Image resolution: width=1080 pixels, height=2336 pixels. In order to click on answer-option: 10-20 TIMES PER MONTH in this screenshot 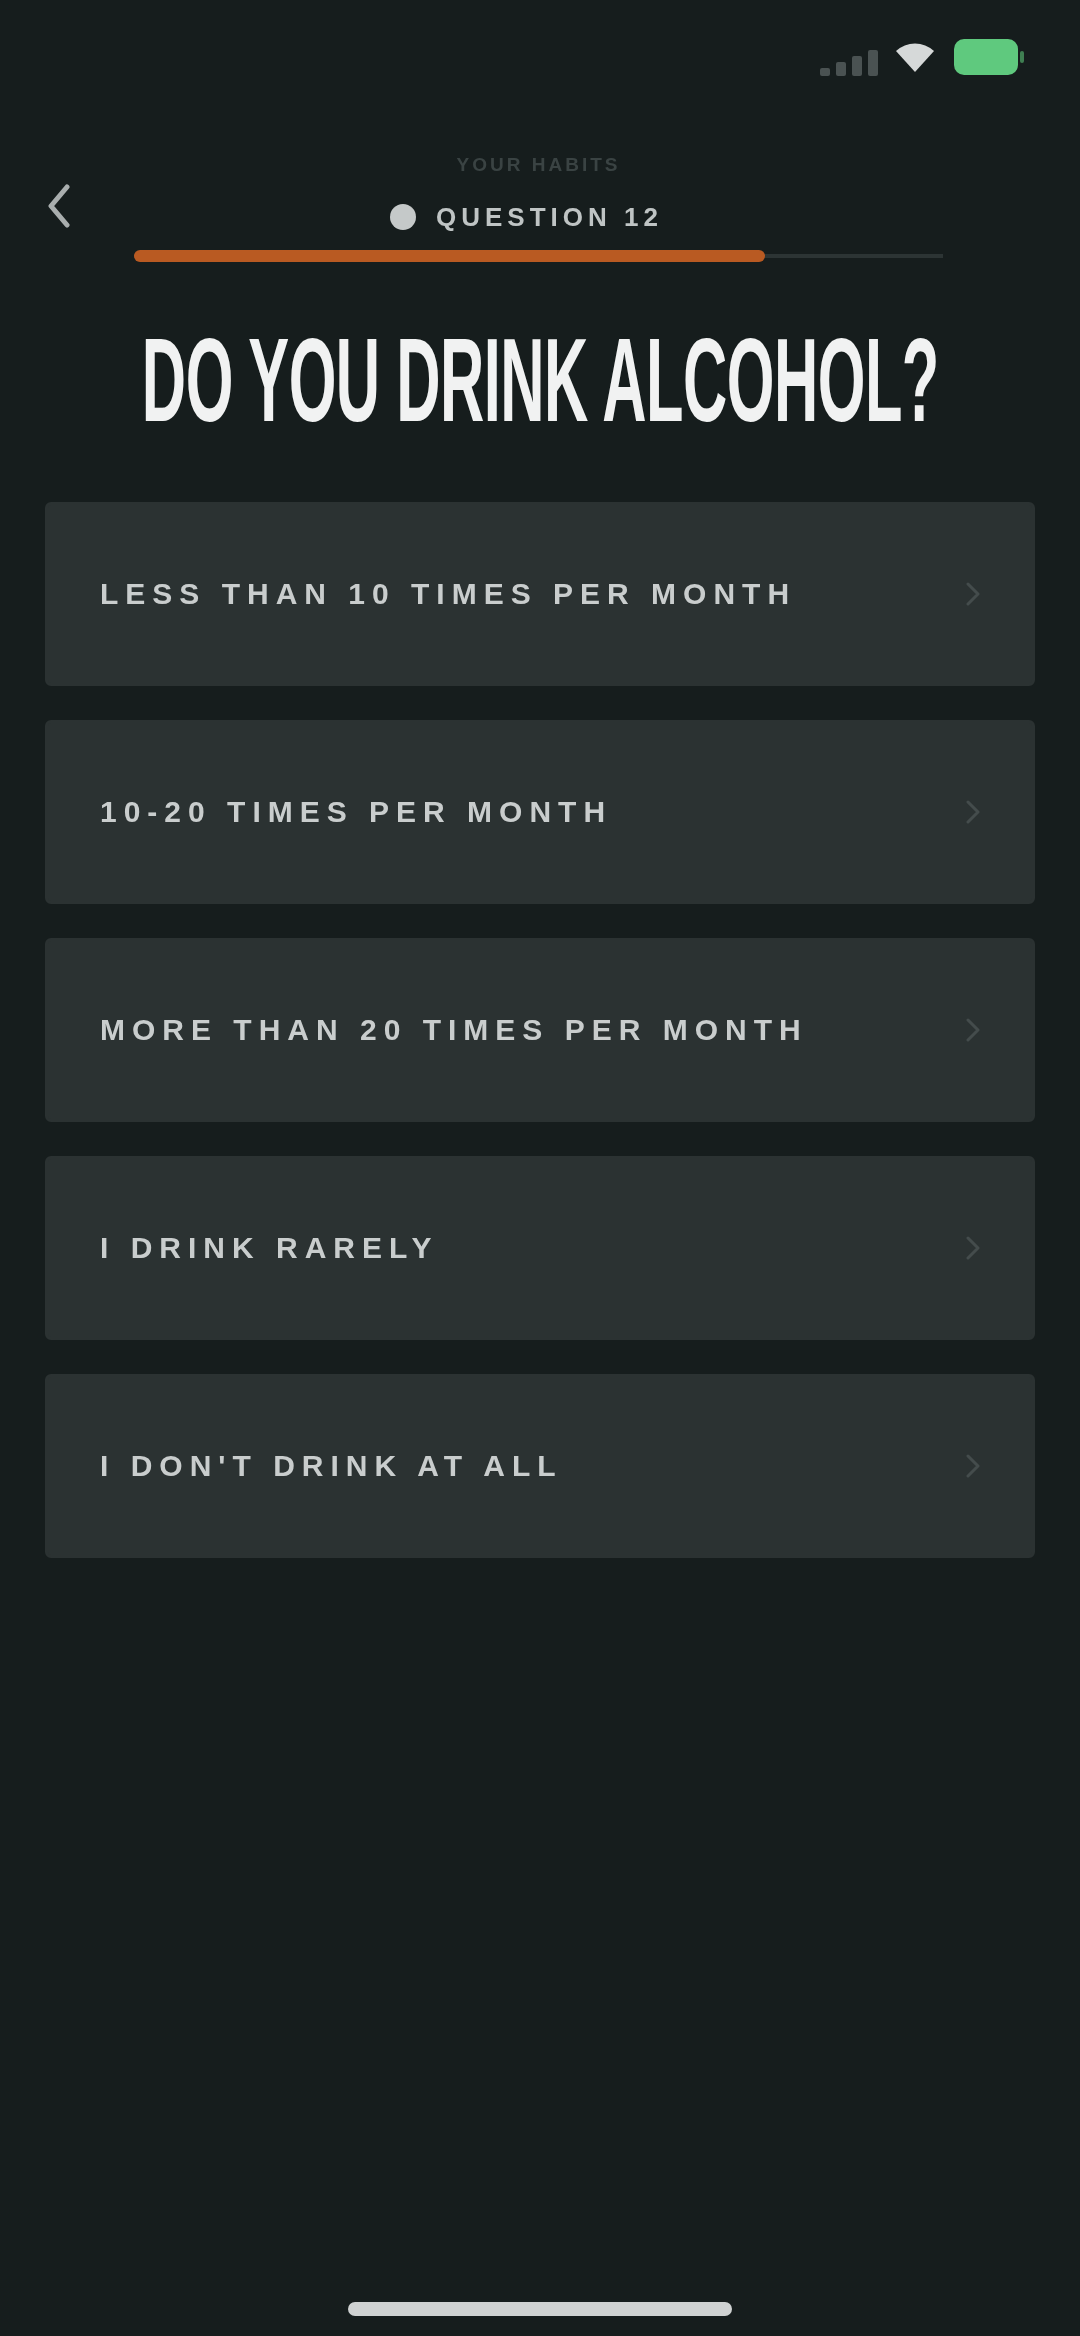, I will do `click(540, 812)`.